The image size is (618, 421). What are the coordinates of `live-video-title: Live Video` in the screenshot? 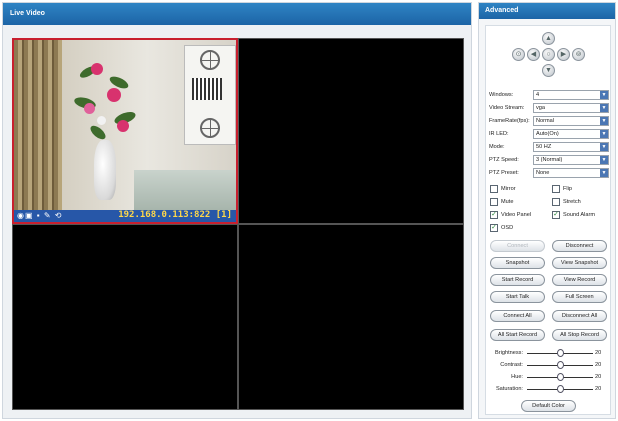 It's located at (237, 14).